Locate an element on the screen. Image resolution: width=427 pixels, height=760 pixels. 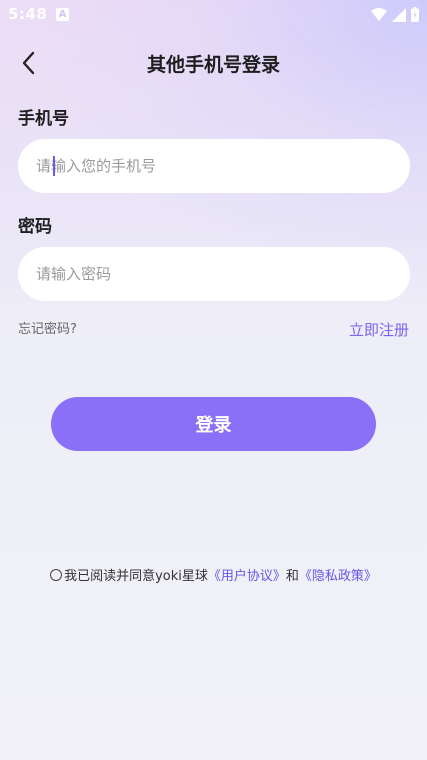
login-button: 登录 is located at coordinates (213, 424).